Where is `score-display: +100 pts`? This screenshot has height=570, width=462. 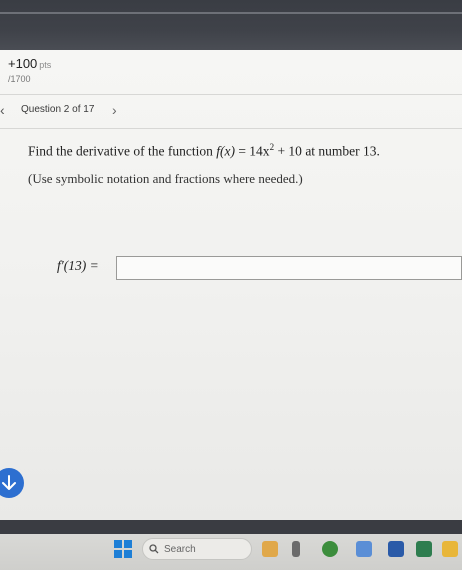 score-display: +100 pts is located at coordinates (29, 63).